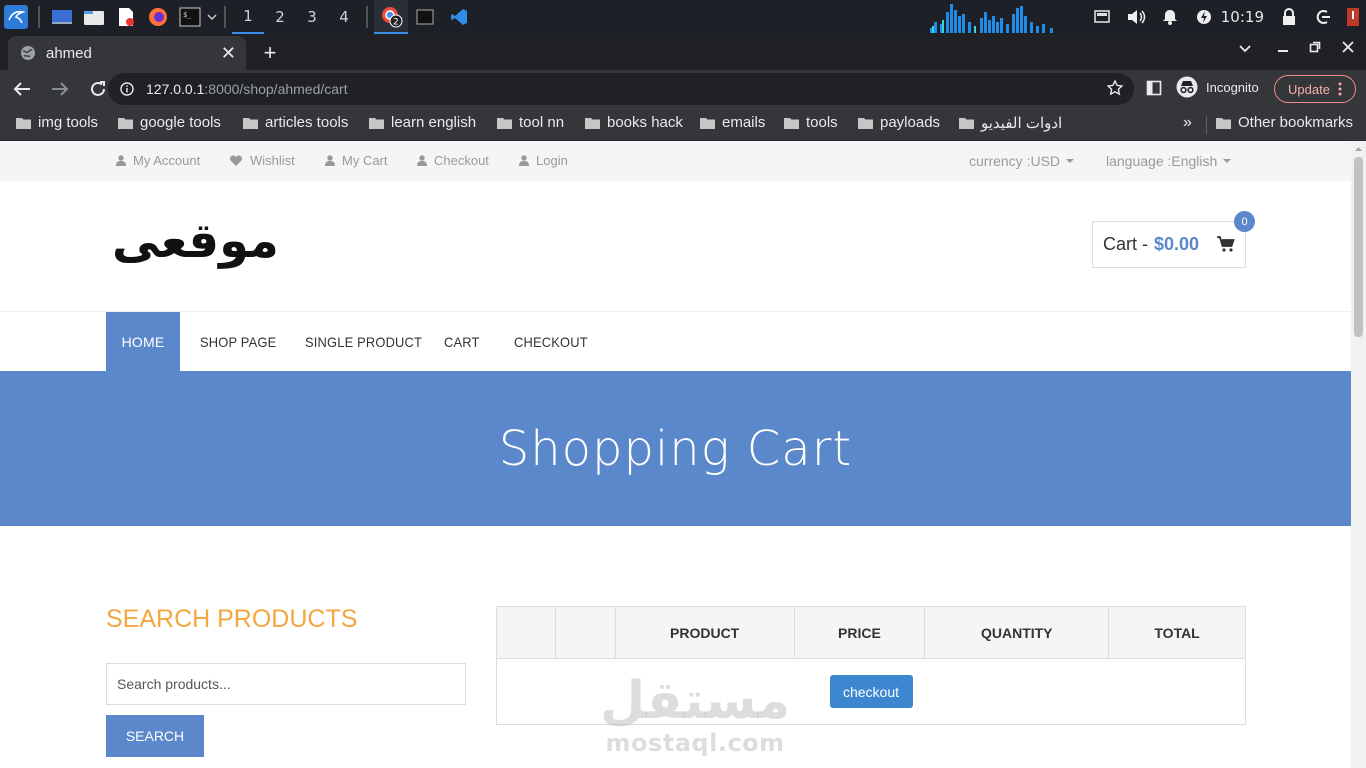 Image resolution: width=1366 pixels, height=768 pixels. Describe the element at coordinates (683, 52) in the screenshot. I see `browser-tabstrip: ahmed ✕ +` at that location.